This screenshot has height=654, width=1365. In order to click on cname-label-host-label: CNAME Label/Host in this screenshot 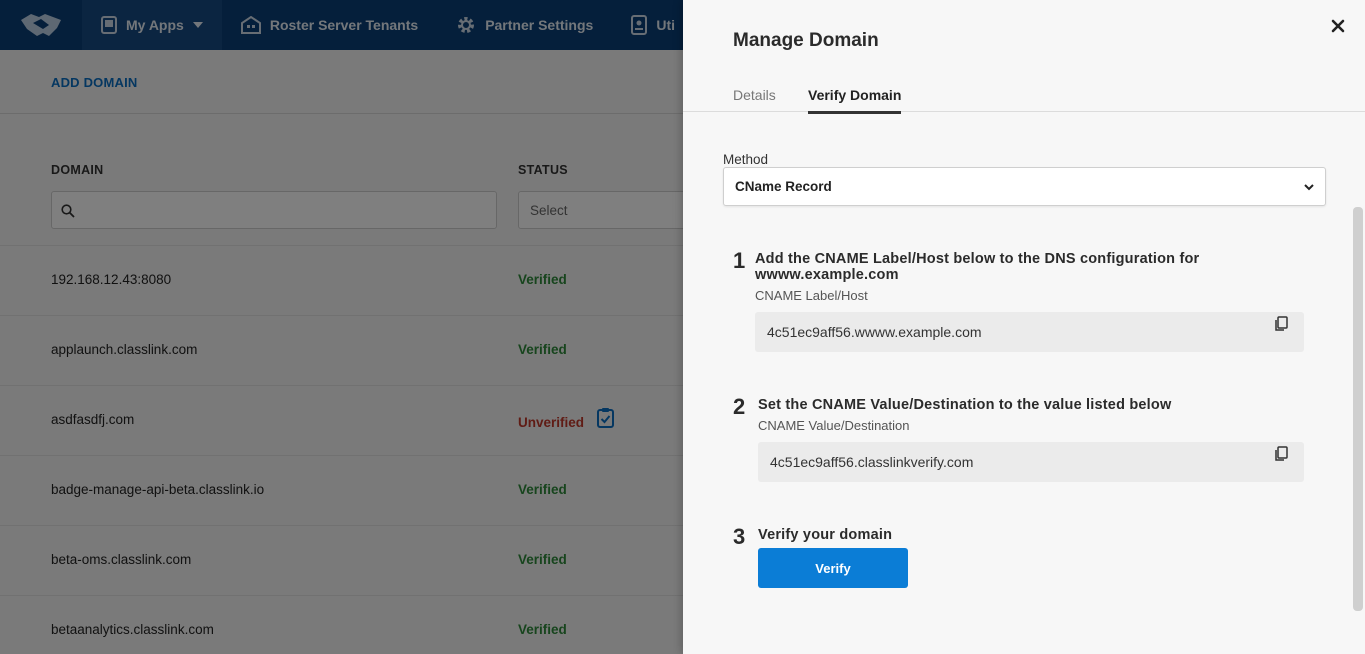, I will do `click(811, 295)`.